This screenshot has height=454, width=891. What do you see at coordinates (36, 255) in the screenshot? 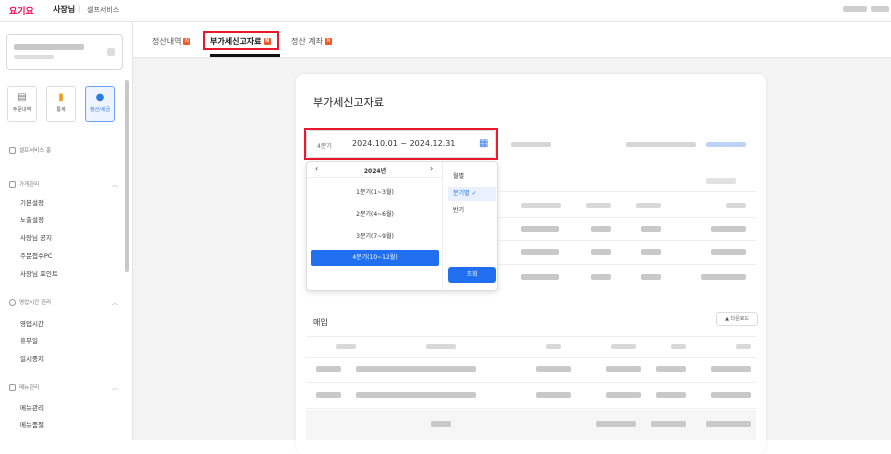
I see `sidebar-item-order-pc: 주문접수PC` at bounding box center [36, 255].